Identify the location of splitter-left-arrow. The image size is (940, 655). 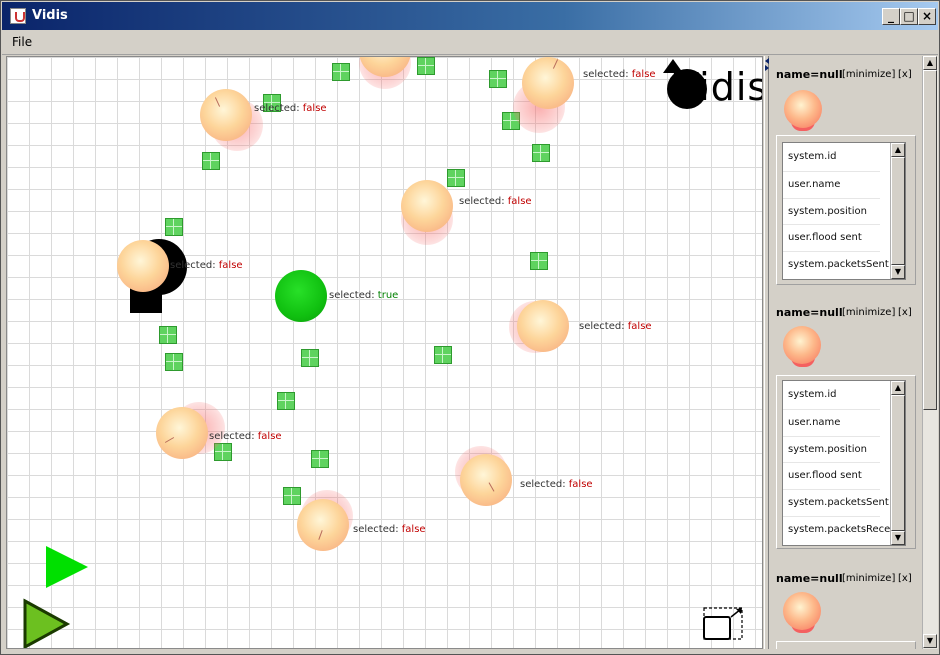
(767, 61).